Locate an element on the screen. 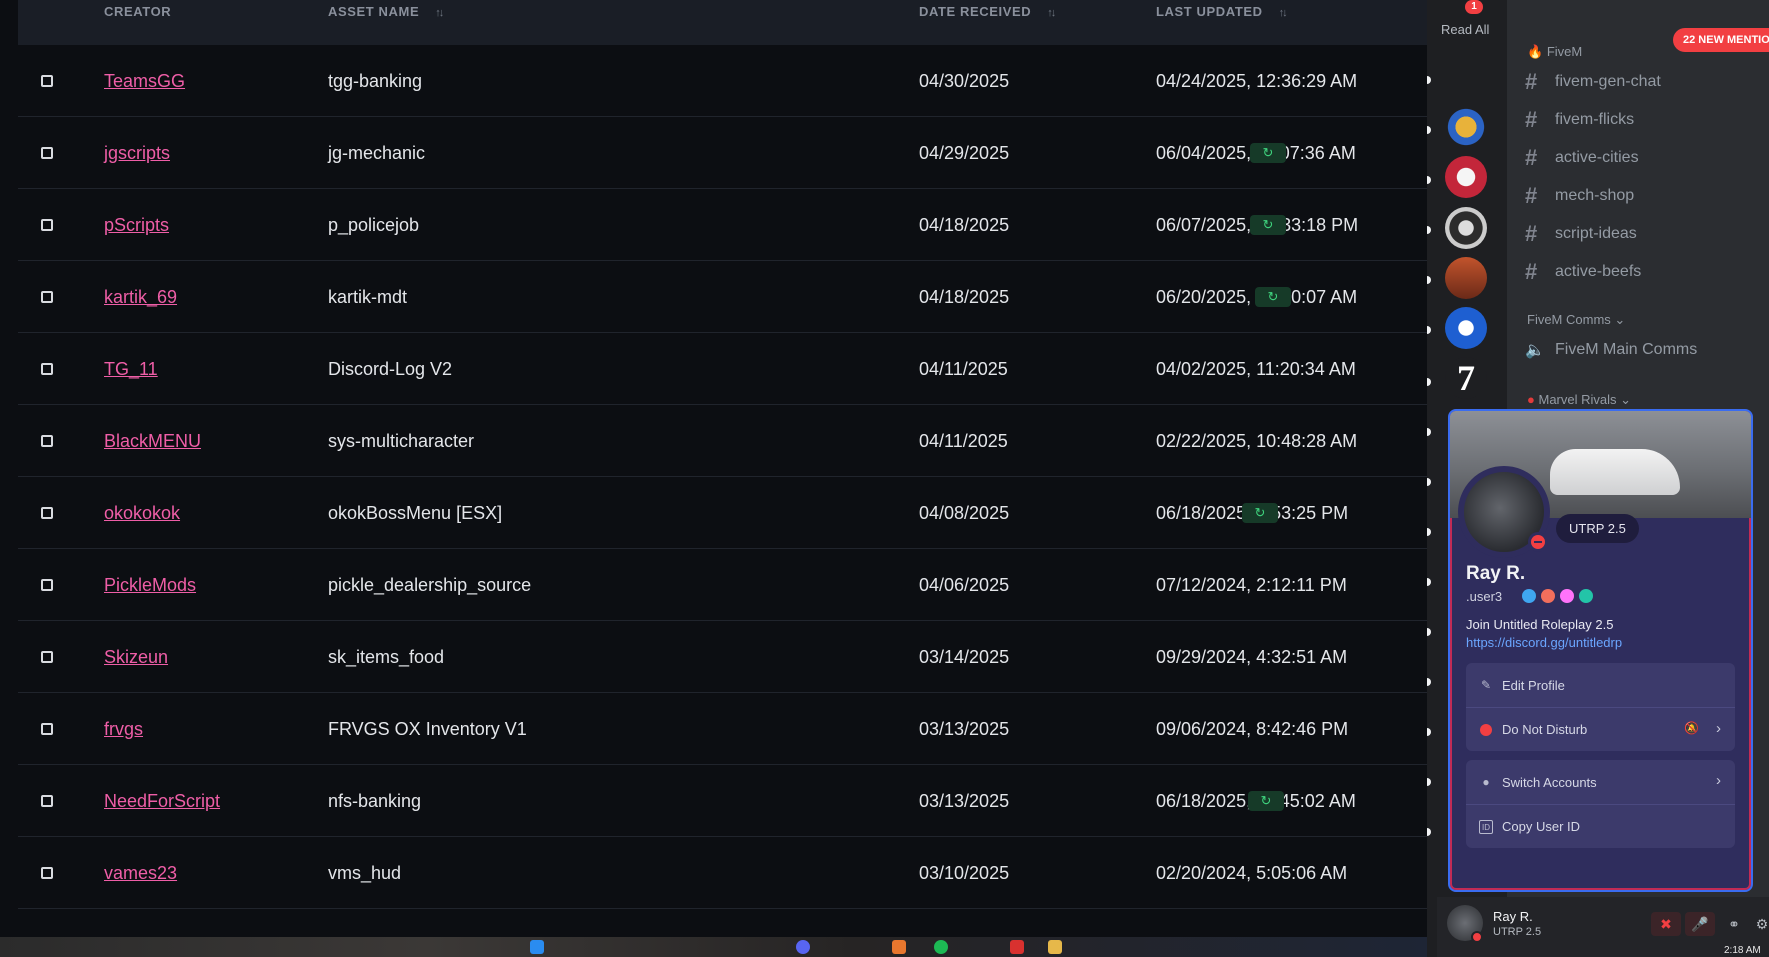 Image resolution: width=1769 pixels, height=957 pixels. server-icon-california is located at coordinates (1466, 278).